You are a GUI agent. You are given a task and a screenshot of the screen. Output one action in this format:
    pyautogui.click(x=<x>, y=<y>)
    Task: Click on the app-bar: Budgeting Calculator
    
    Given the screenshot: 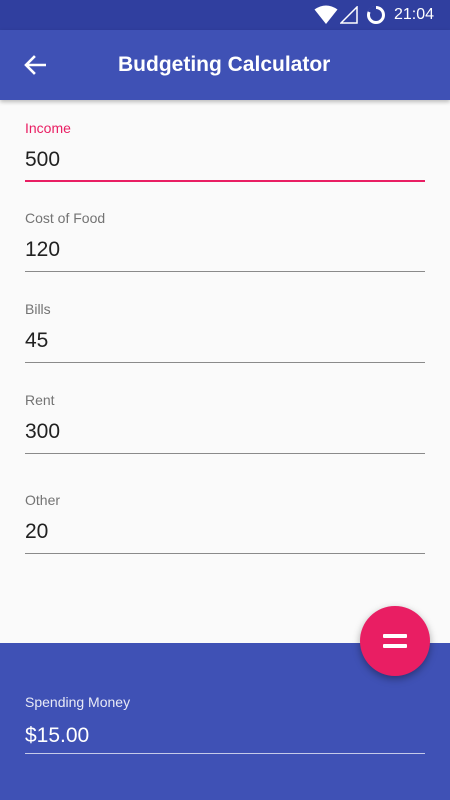 What is the action you would take?
    pyautogui.click(x=225, y=65)
    